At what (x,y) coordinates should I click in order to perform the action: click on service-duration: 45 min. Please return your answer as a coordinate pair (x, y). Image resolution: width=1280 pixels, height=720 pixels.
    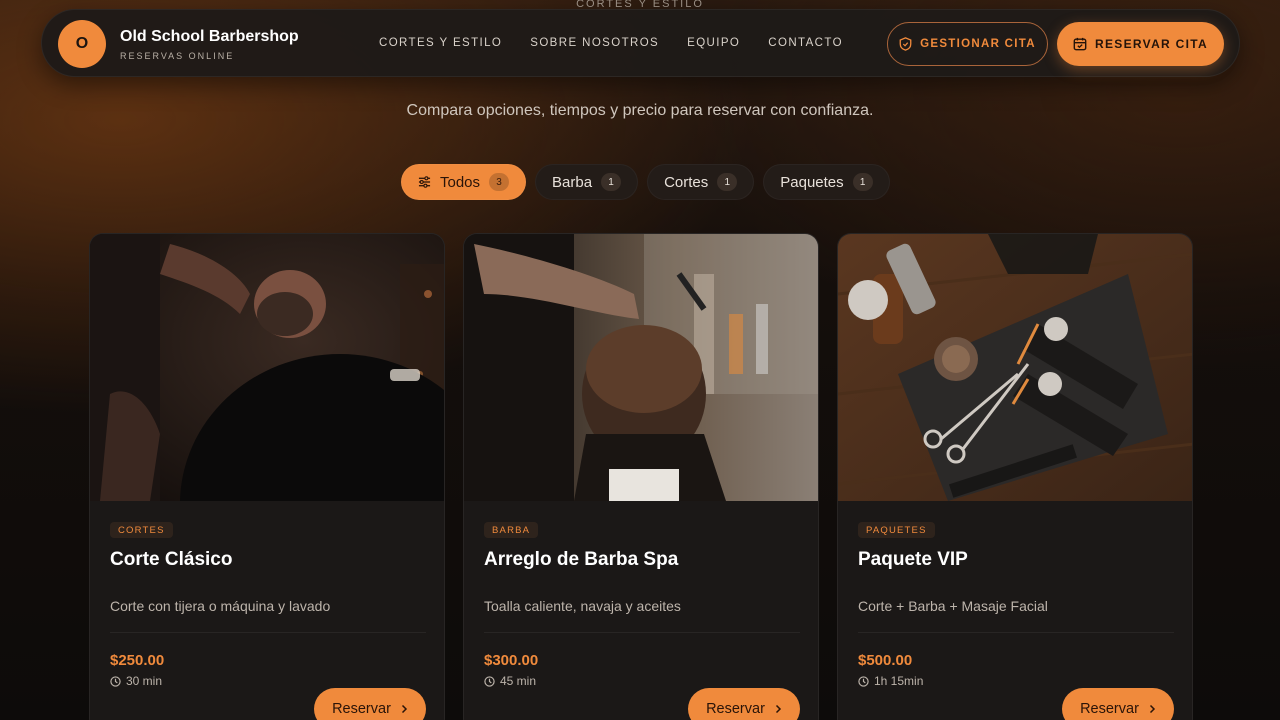
    Looking at the image, I should click on (510, 681).